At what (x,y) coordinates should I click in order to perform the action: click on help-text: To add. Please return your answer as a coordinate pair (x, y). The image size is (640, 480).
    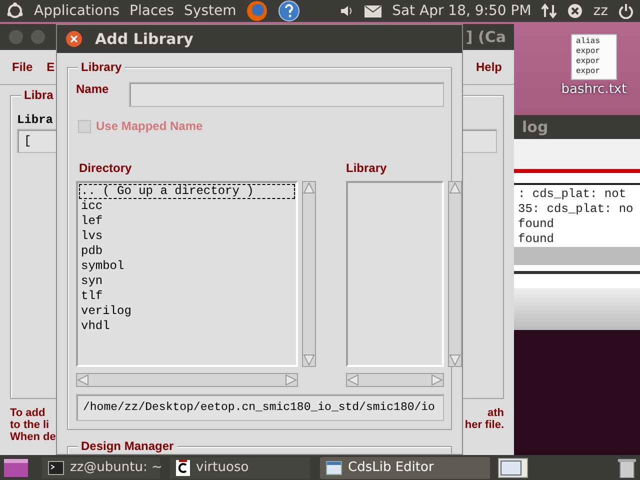
    Looking at the image, I should click on (28, 413).